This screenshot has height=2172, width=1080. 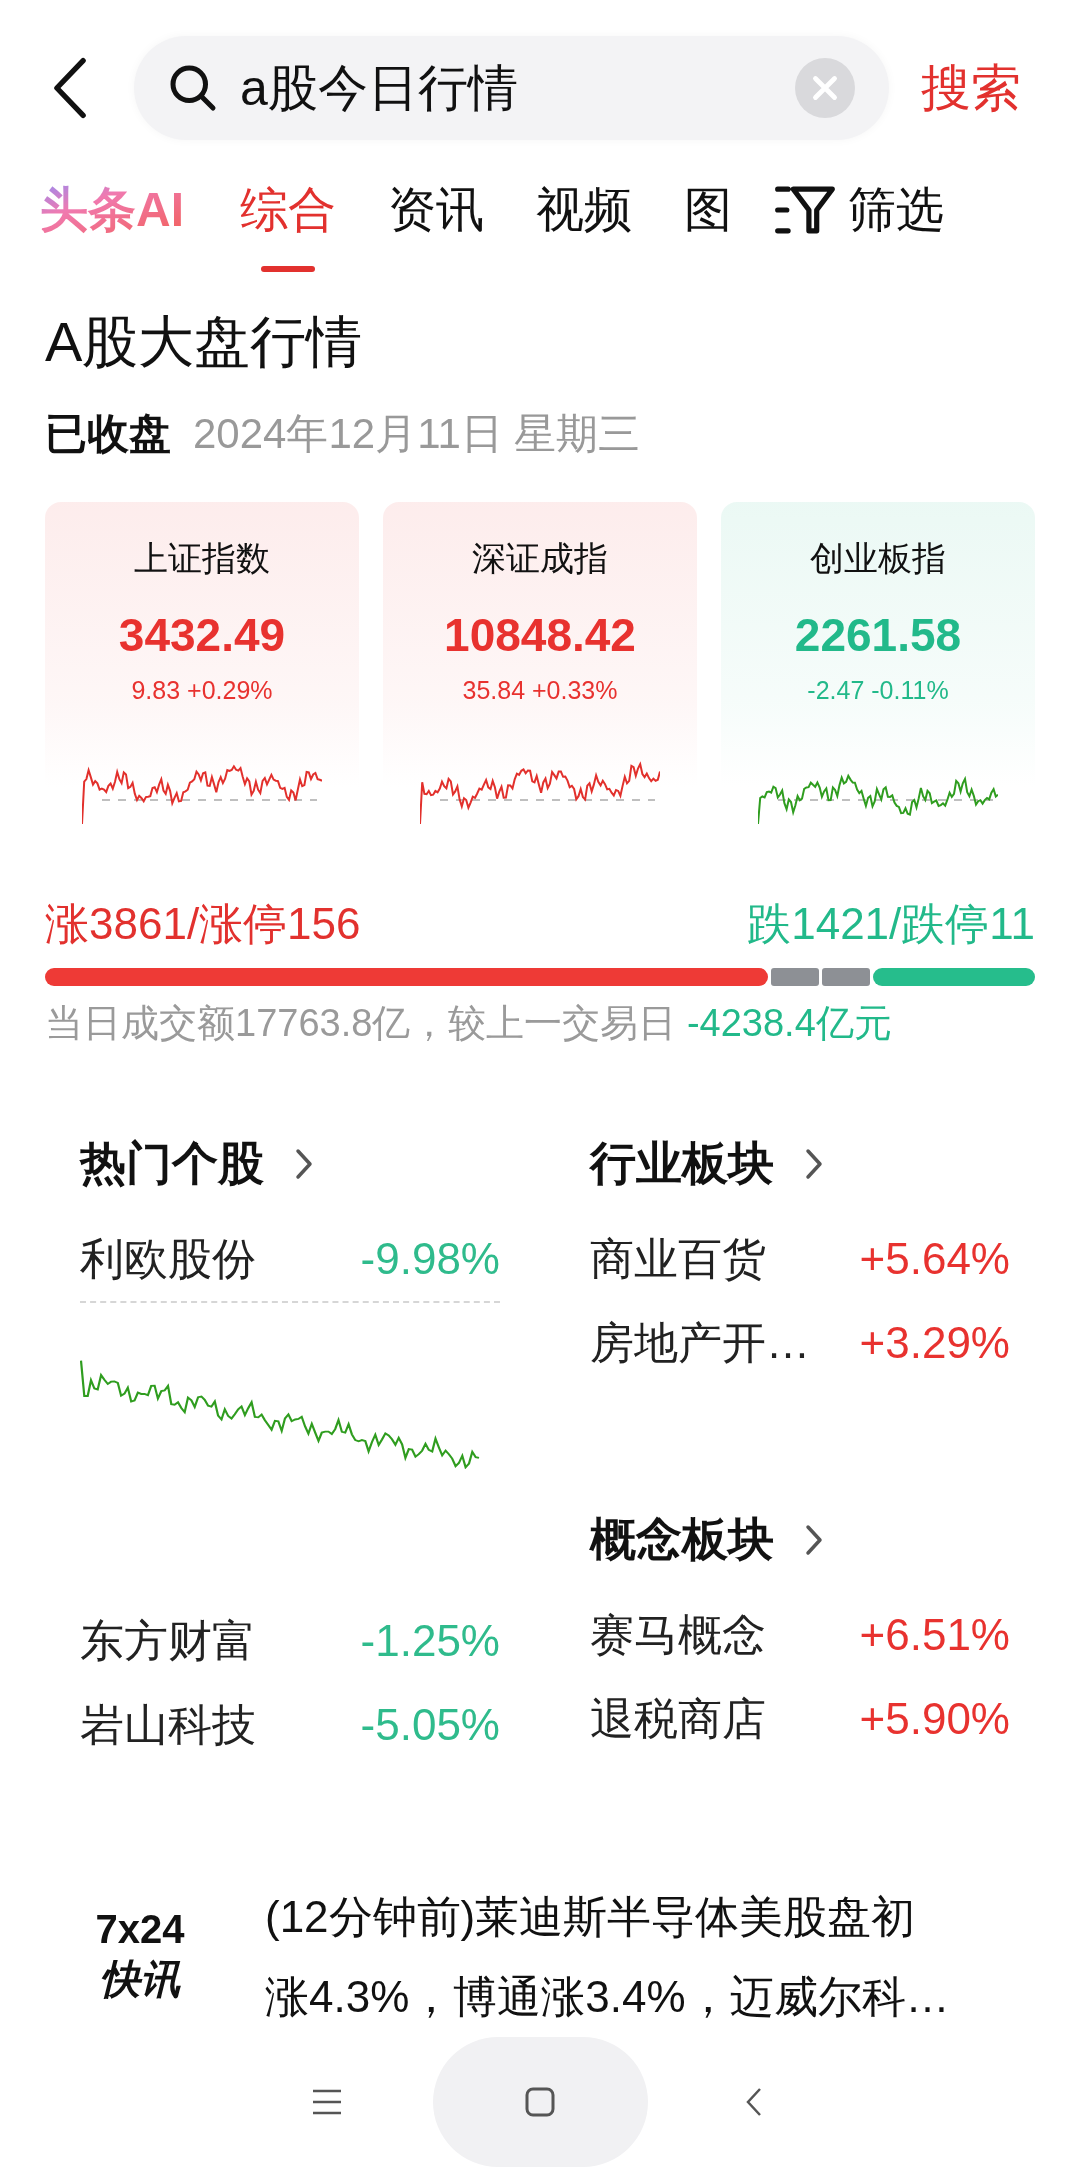 I want to click on index-change: -2.47 -0.11%, so click(x=878, y=690).